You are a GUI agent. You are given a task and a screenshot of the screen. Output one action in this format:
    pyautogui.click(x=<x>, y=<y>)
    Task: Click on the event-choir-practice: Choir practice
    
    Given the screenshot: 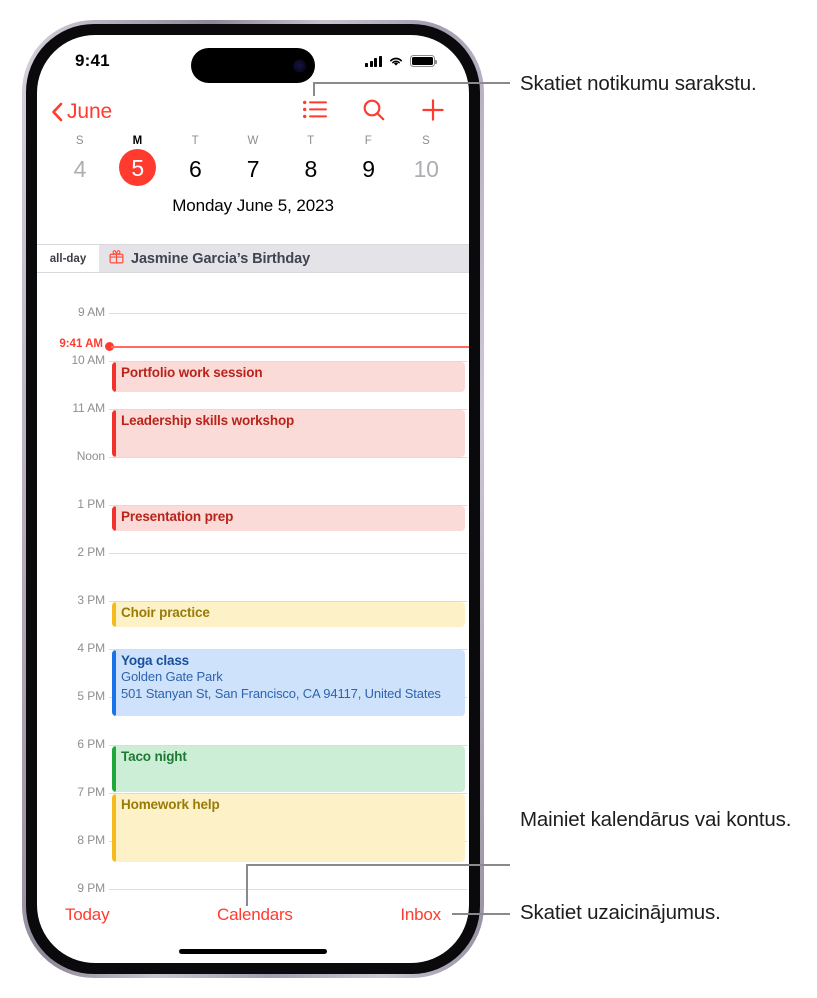 What is the action you would take?
    pyautogui.click(x=288, y=614)
    